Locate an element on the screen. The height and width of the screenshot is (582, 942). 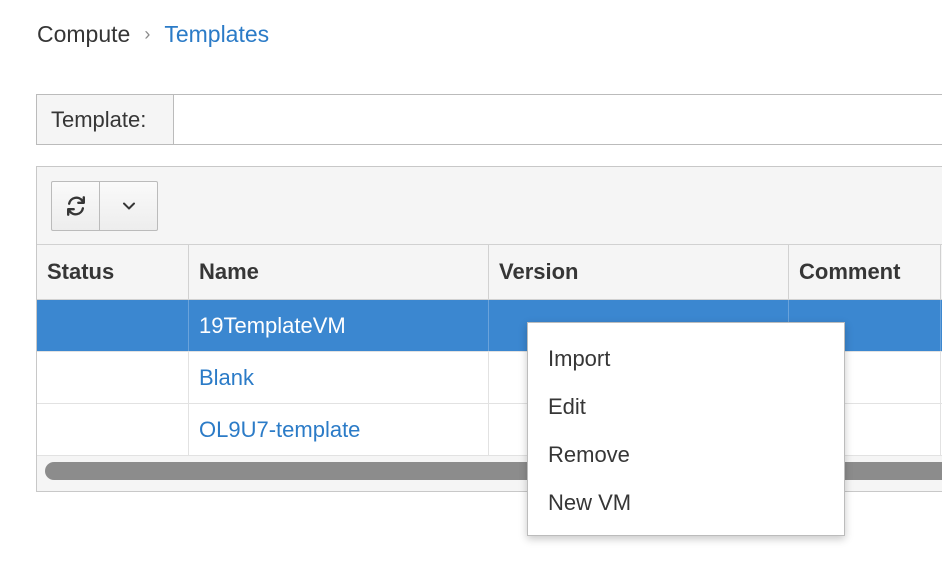
row-context-menu: Import Edit Remove New VM is located at coordinates (686, 429).